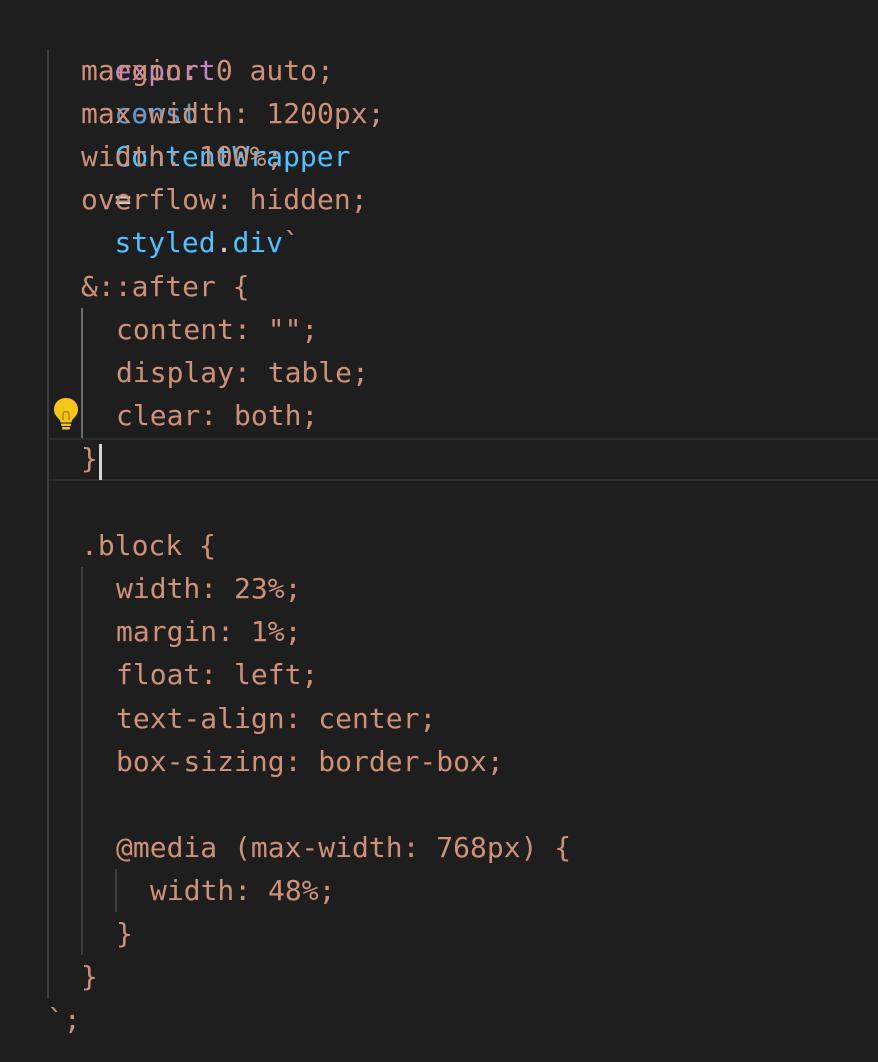  Describe the element at coordinates (258, 242) in the screenshot. I see `div-tag: div` at that location.